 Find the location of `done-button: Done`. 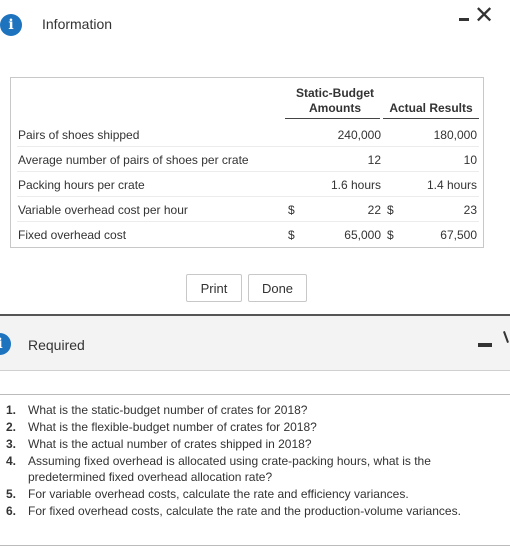

done-button: Done is located at coordinates (277, 288).